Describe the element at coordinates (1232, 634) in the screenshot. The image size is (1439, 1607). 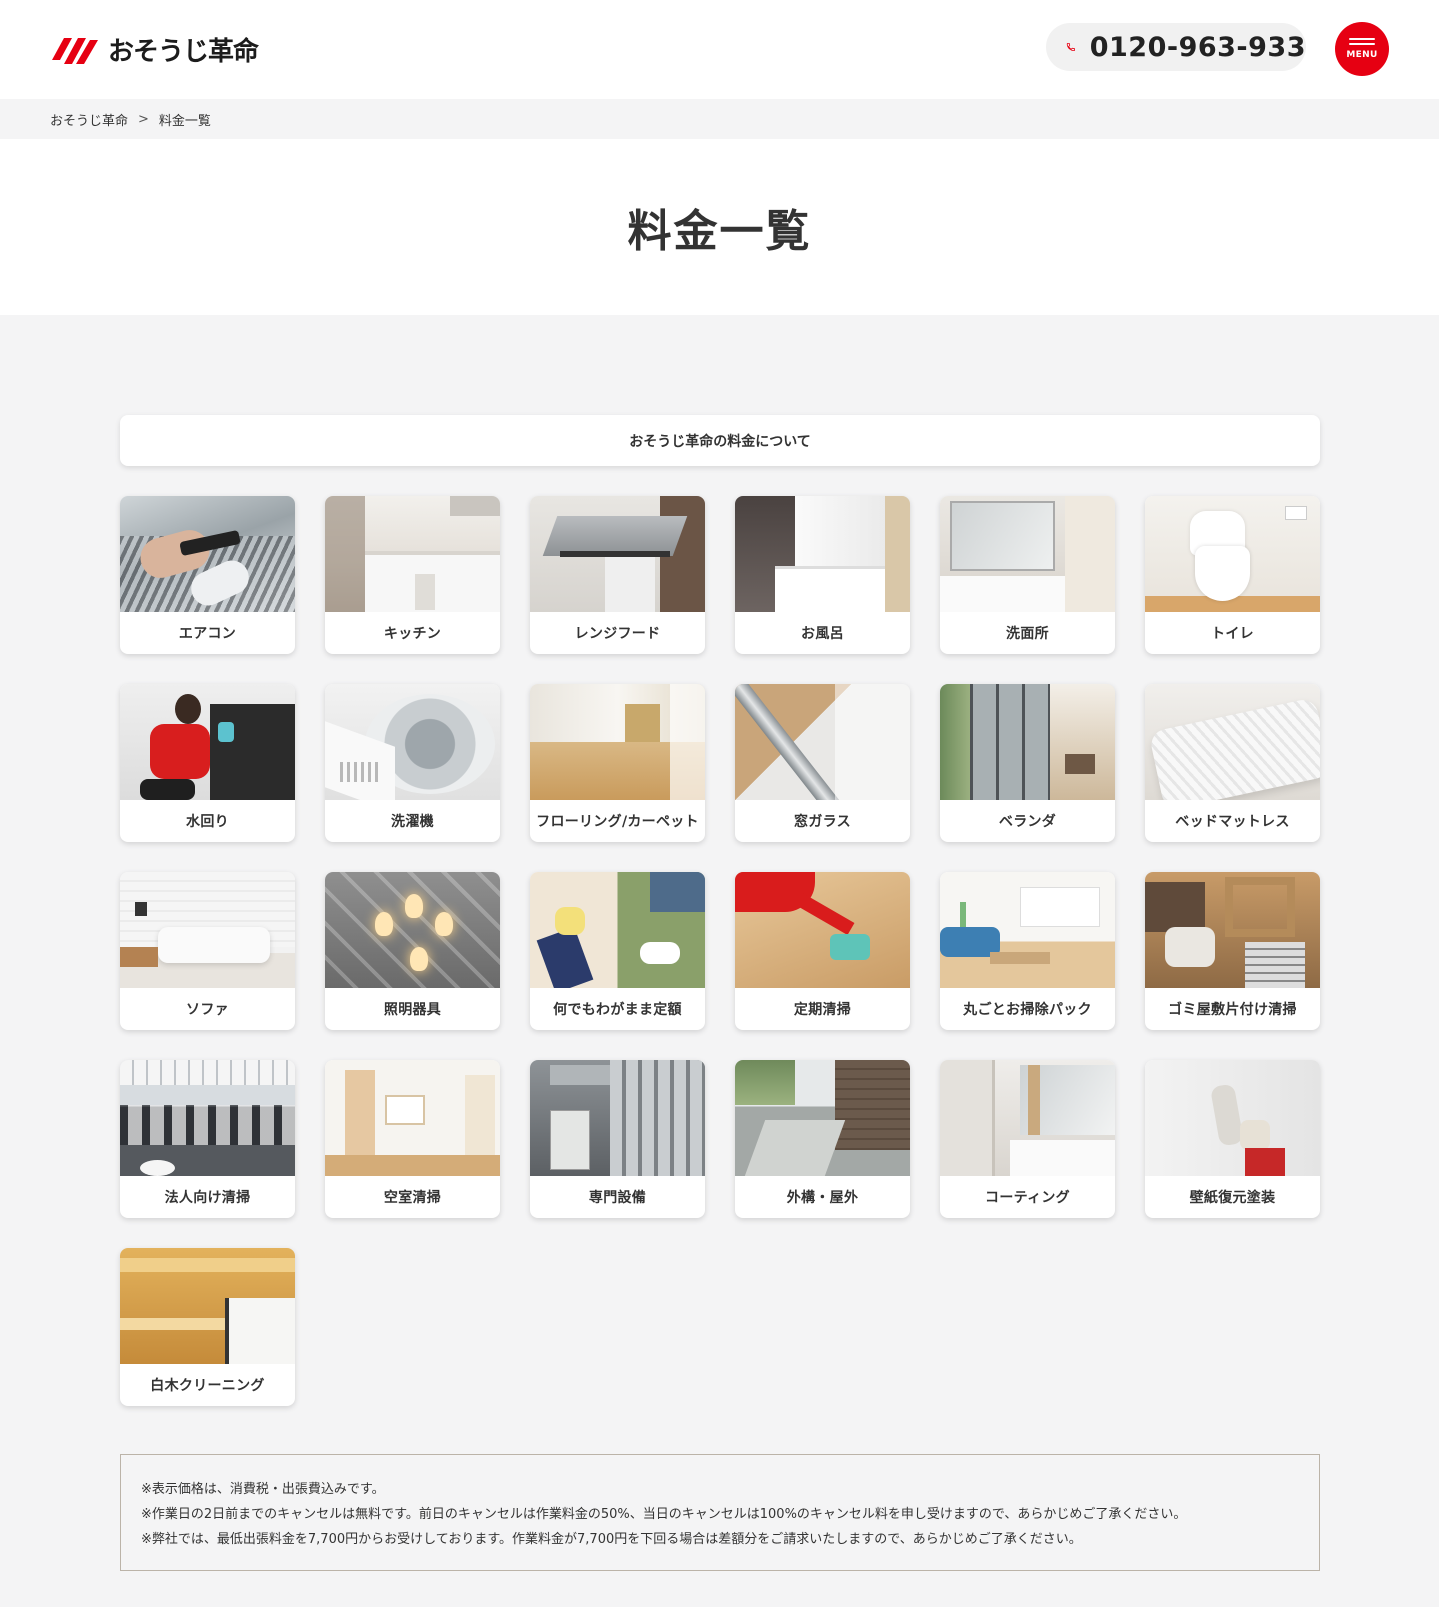
I see `service-label: トイレ` at that location.